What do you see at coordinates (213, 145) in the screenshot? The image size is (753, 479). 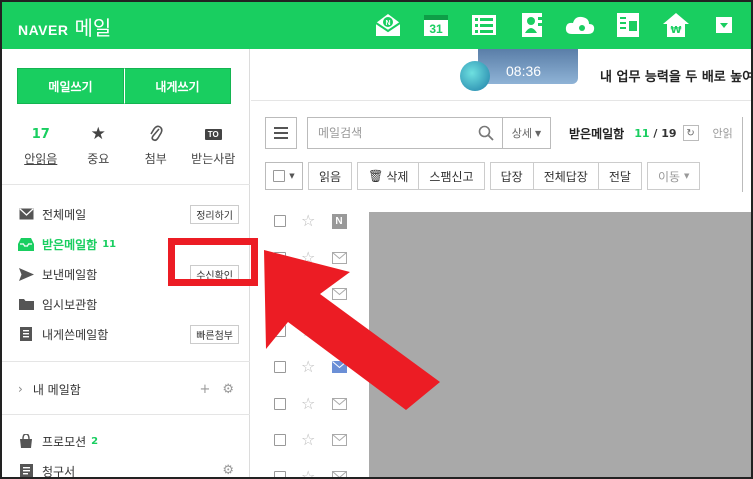 I see `filter-to-me: TO 받는사람` at bounding box center [213, 145].